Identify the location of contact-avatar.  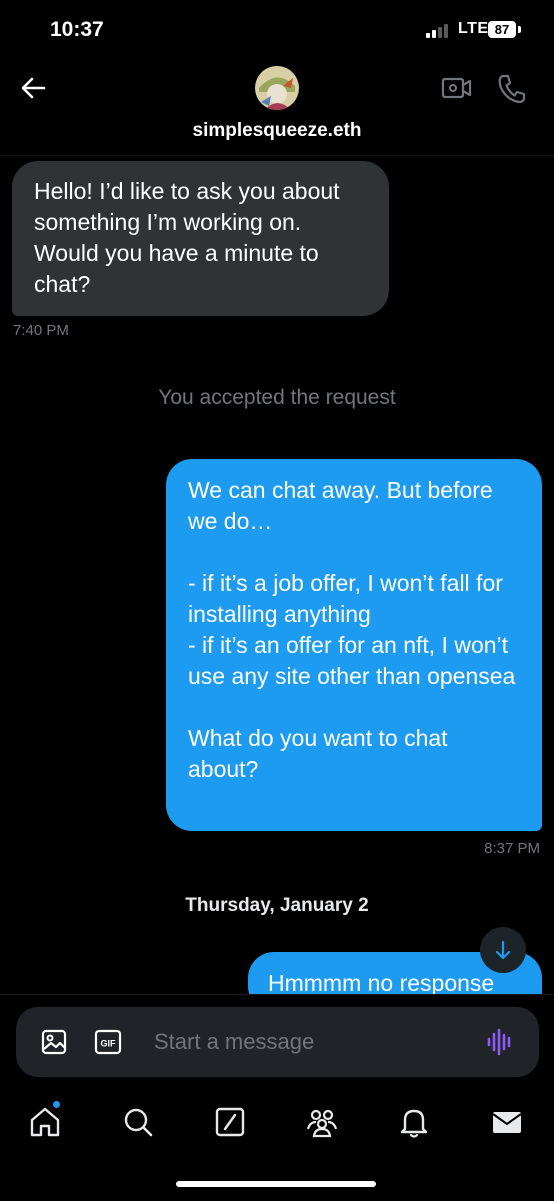
(277, 88).